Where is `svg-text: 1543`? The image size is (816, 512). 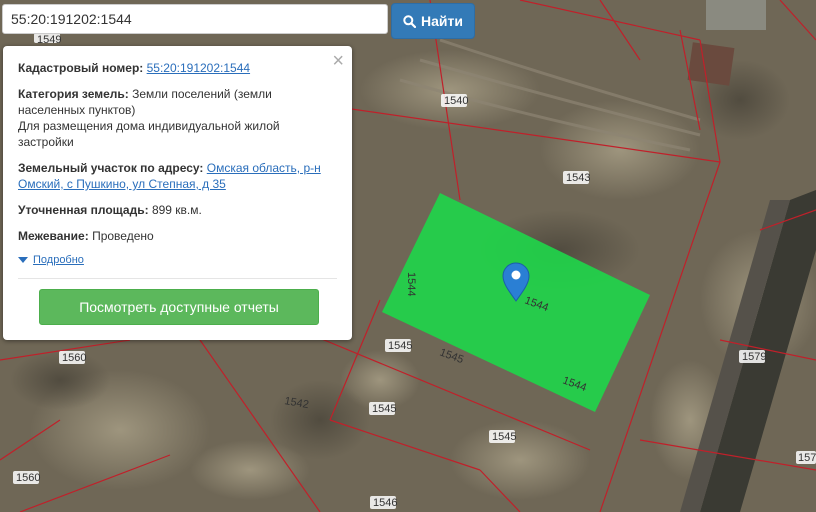
svg-text: 1543 is located at coordinates (578, 178).